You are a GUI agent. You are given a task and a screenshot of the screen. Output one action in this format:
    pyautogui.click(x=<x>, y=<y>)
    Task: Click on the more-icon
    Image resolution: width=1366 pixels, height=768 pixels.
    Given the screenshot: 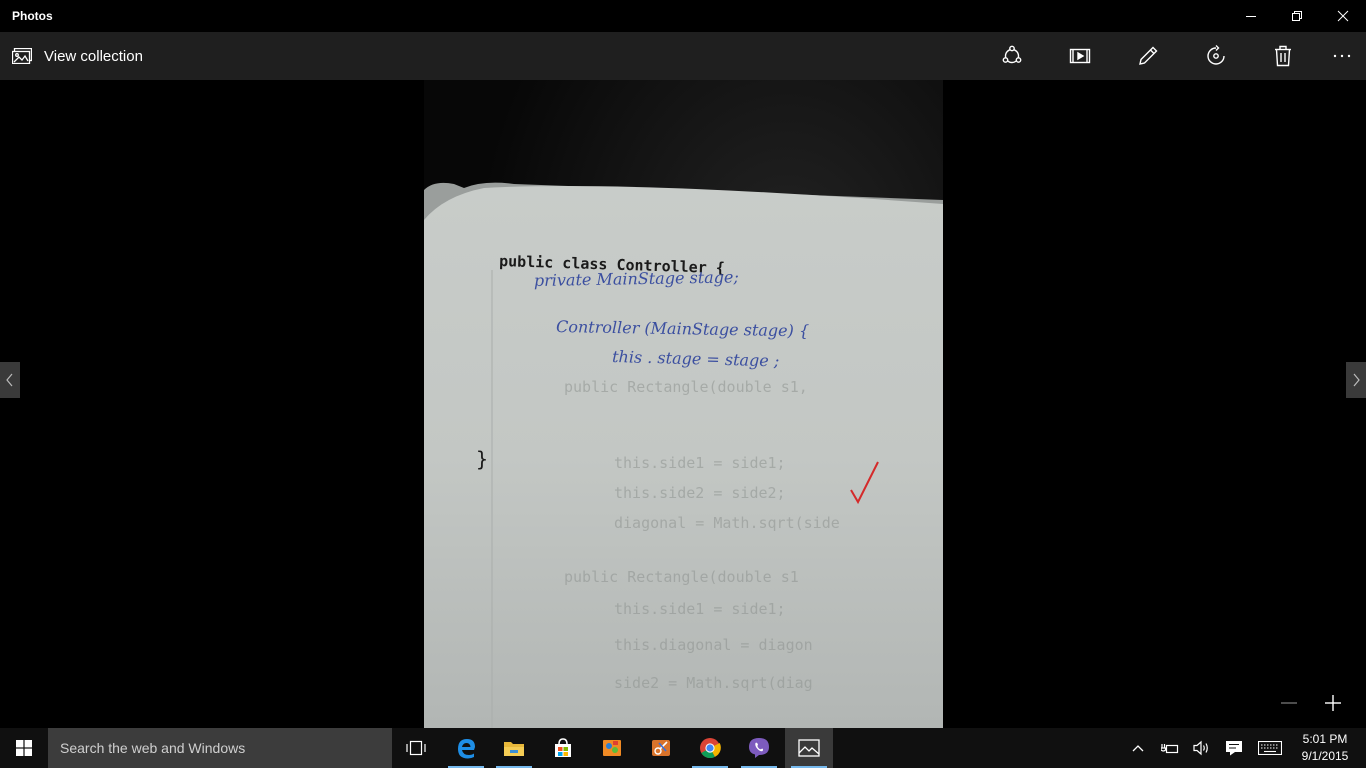 What is the action you would take?
    pyautogui.click(x=1342, y=56)
    